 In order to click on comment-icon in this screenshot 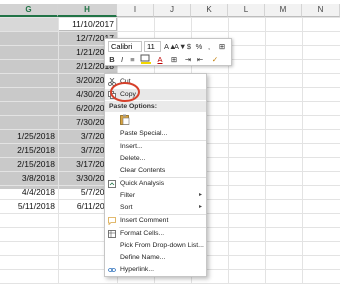, I will do `click(112, 221)`.